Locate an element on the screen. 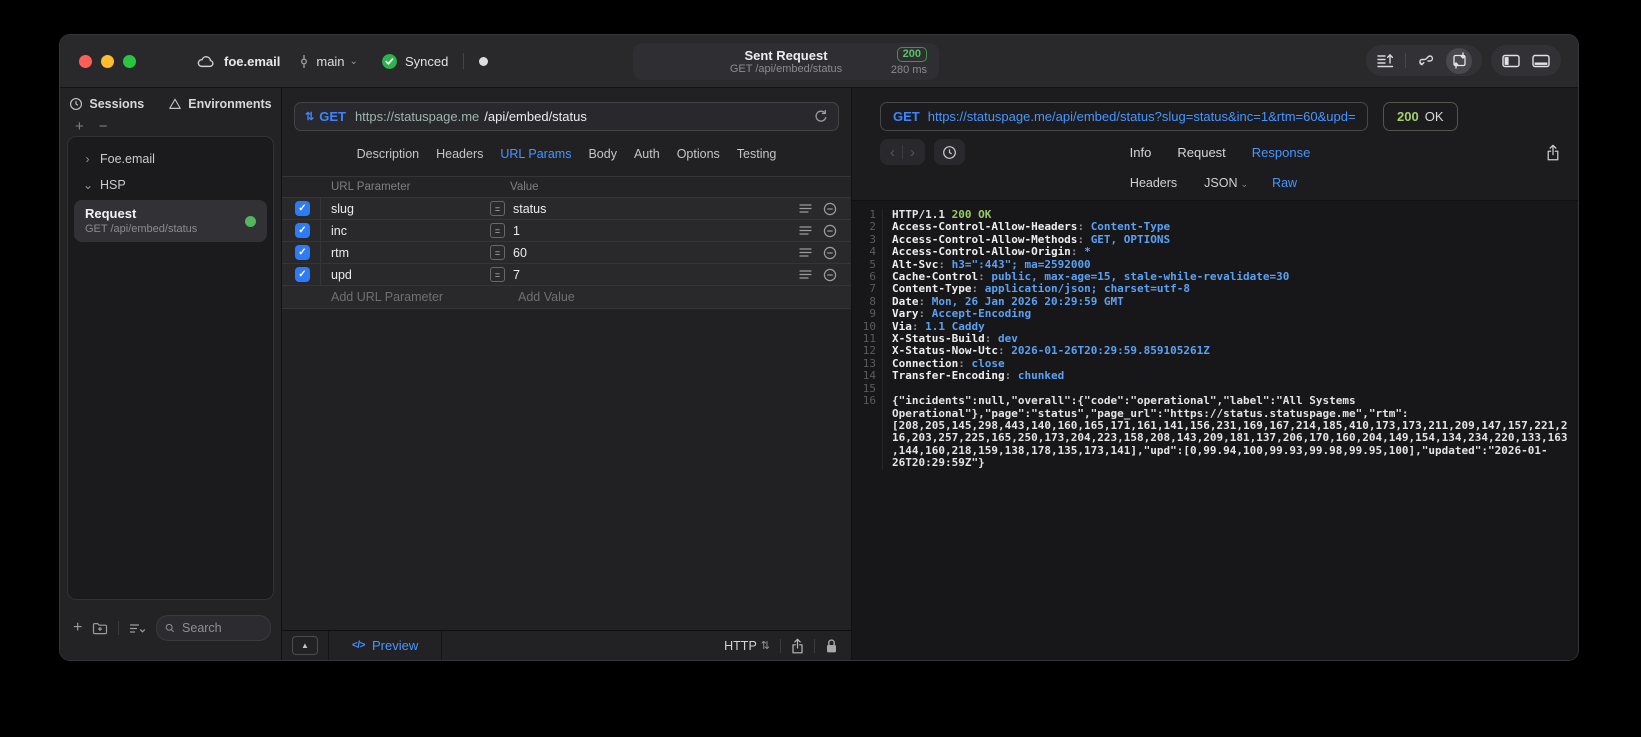 The width and height of the screenshot is (1641, 737). titlebar-toolbar is located at coordinates (1463, 60).